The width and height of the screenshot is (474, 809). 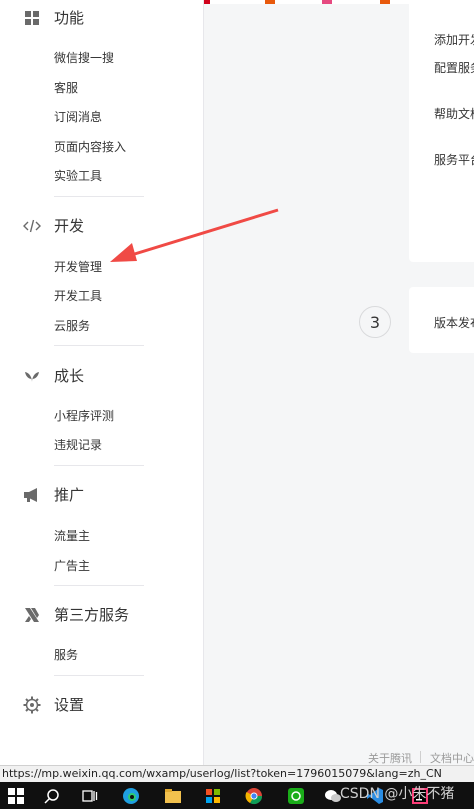 What do you see at coordinates (296, 796) in the screenshot?
I see `wechat-devtools-icon` at bounding box center [296, 796].